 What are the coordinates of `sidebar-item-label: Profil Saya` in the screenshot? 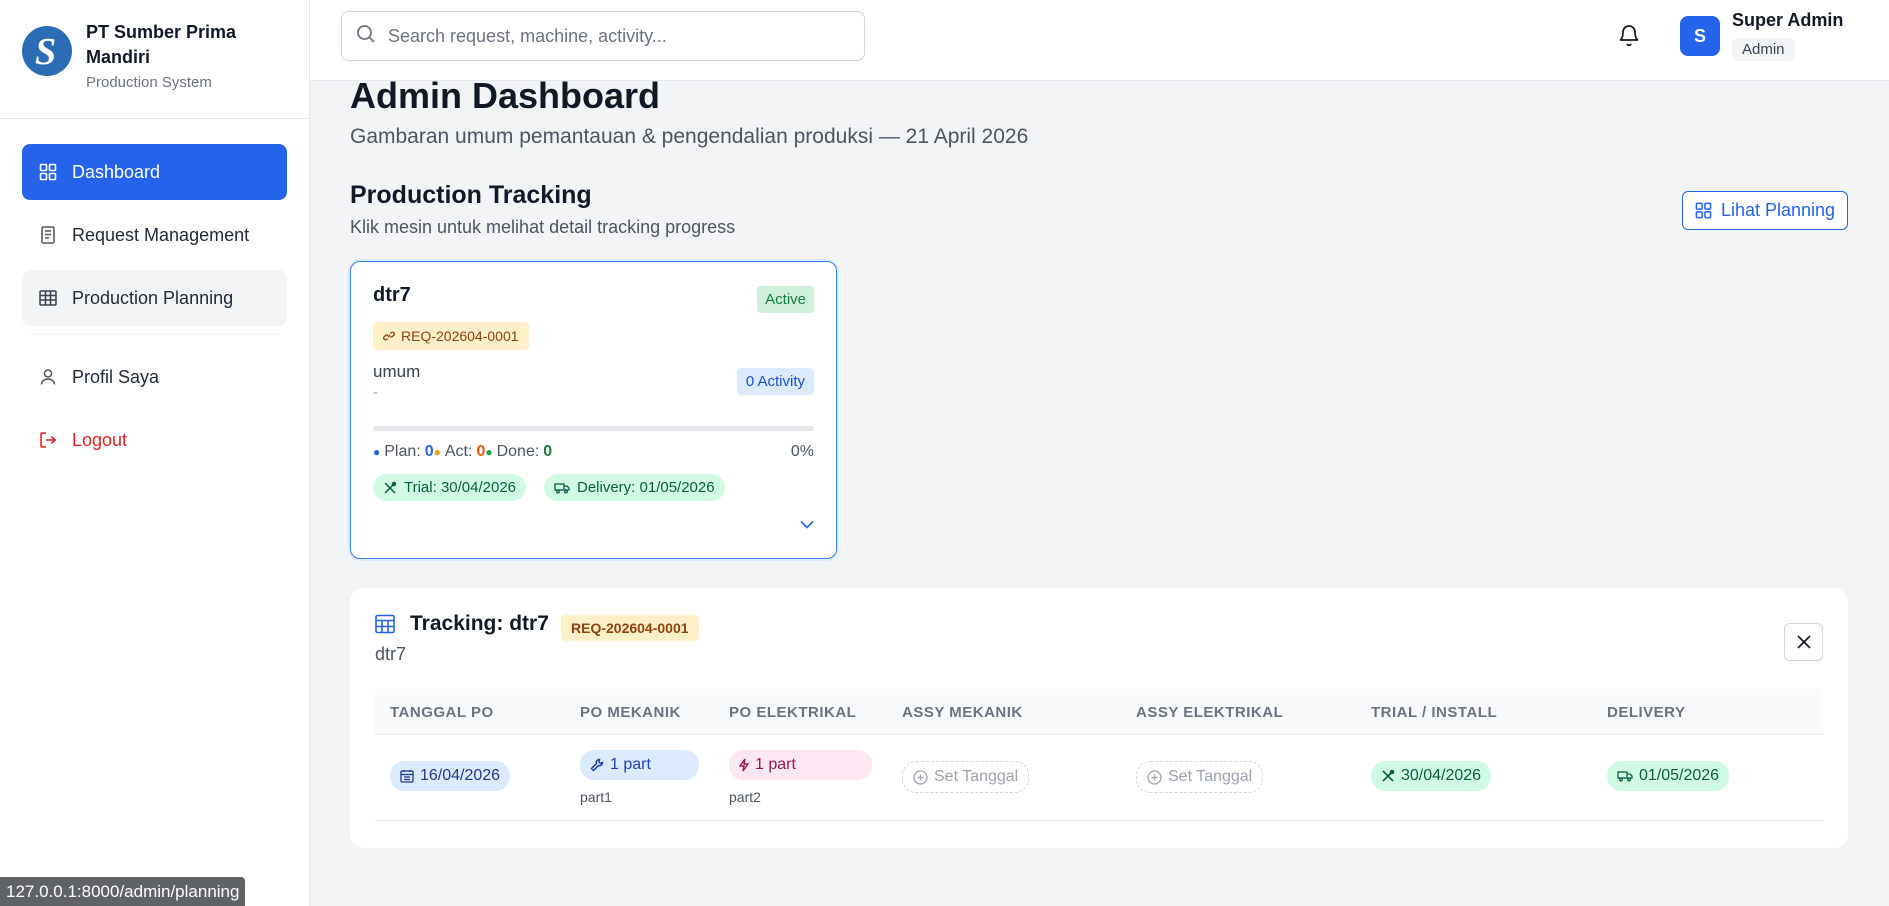 It's located at (116, 376).